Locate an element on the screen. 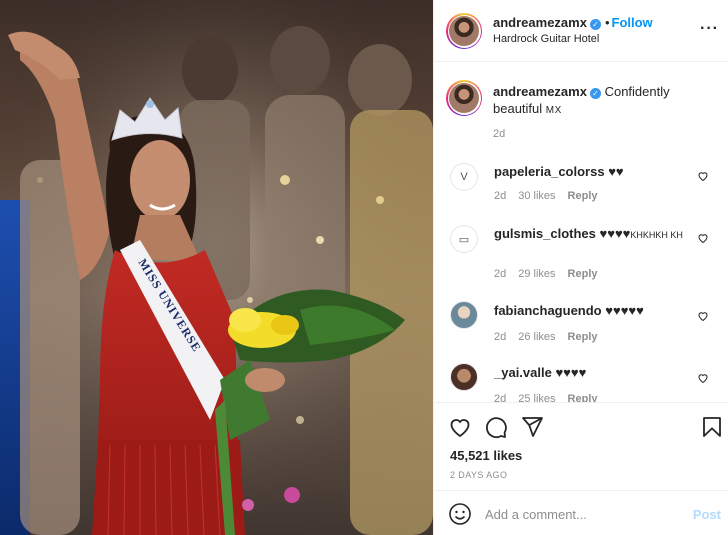 The image size is (728, 535). post-actions: 45,521 likes 2 DAYS AGO is located at coordinates (581, 446).